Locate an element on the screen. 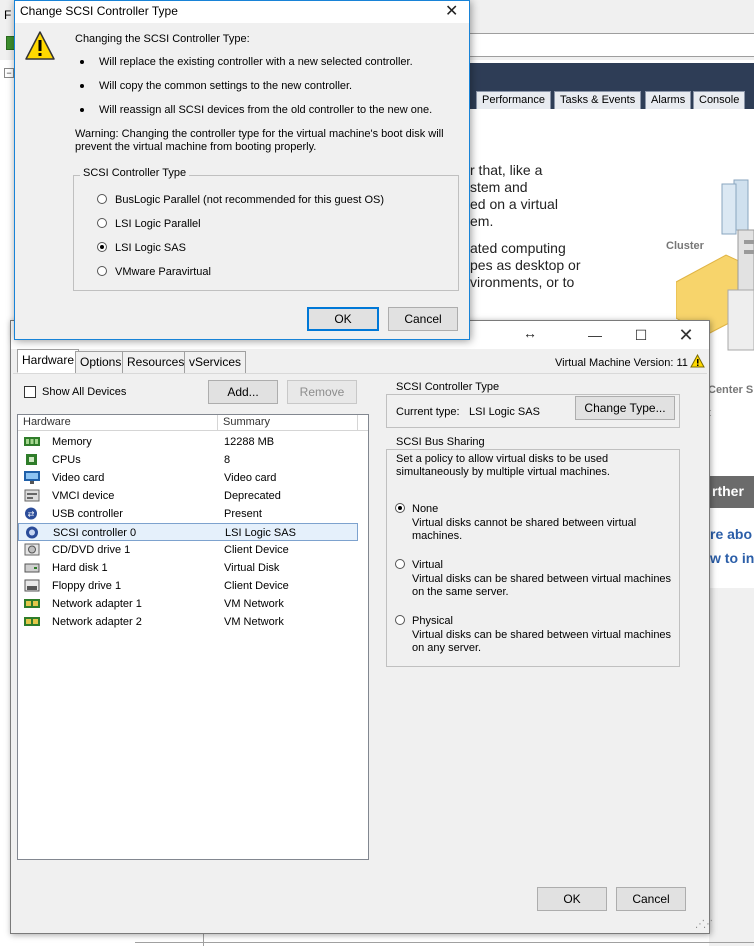 This screenshot has width=754, height=946. hardware-name: SCSI controller 0 is located at coordinates (95, 533).